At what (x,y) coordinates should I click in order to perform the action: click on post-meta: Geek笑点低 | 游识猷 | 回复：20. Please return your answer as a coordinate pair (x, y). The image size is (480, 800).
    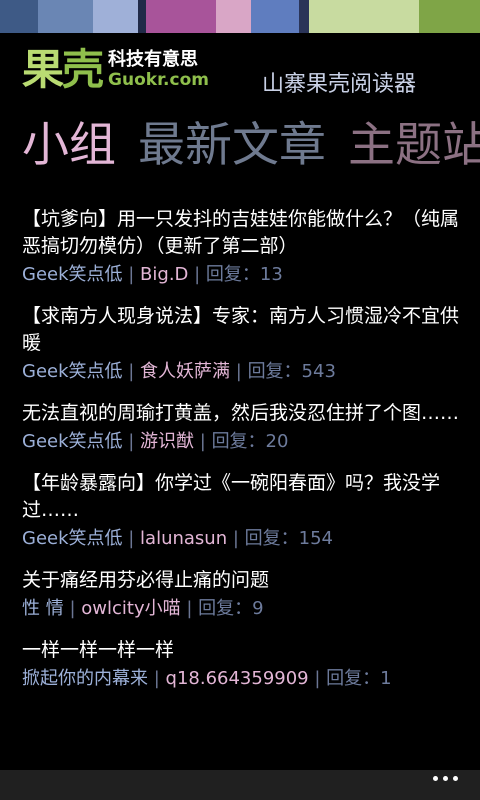
    Looking at the image, I should click on (242, 442).